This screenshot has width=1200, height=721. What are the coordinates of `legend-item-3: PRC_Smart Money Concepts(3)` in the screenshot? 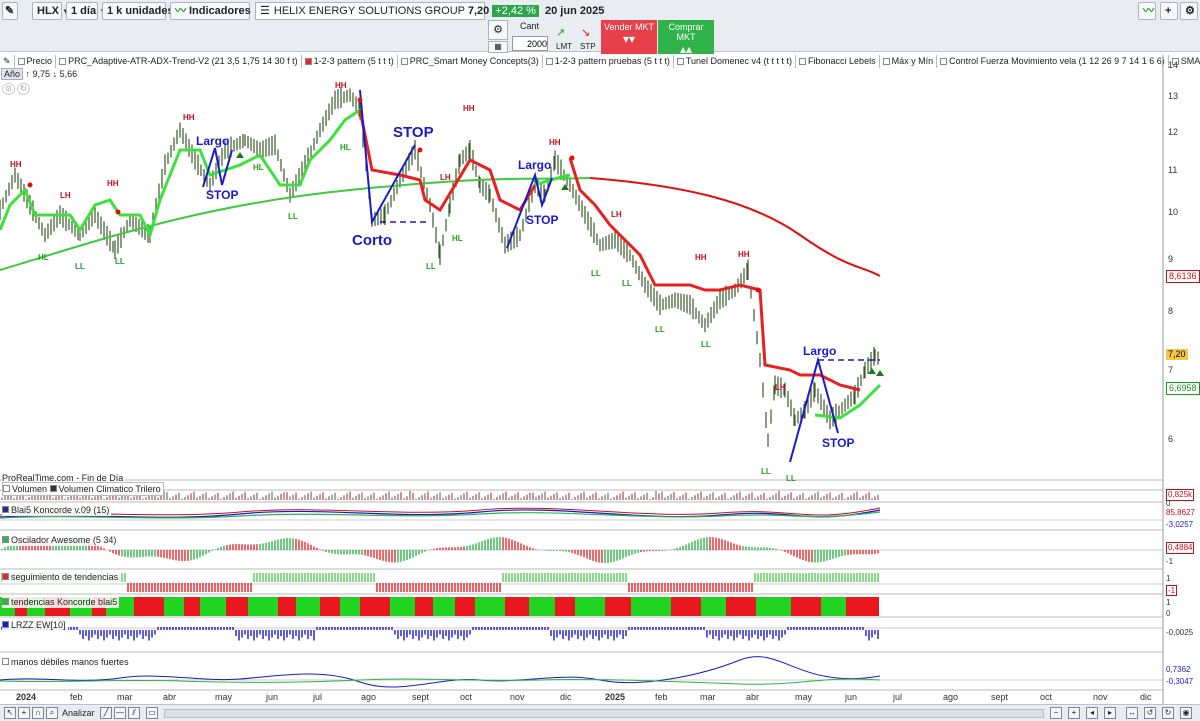 It's located at (470, 61).